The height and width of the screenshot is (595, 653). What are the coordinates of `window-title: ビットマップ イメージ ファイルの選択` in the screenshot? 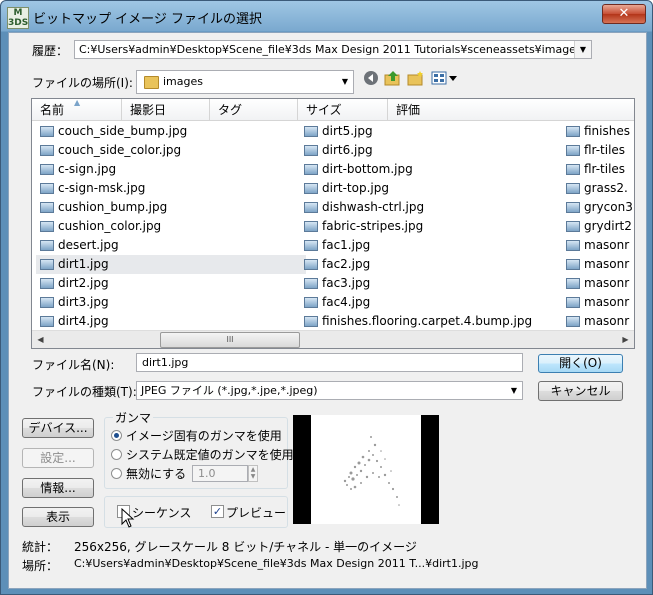 It's located at (148, 19).